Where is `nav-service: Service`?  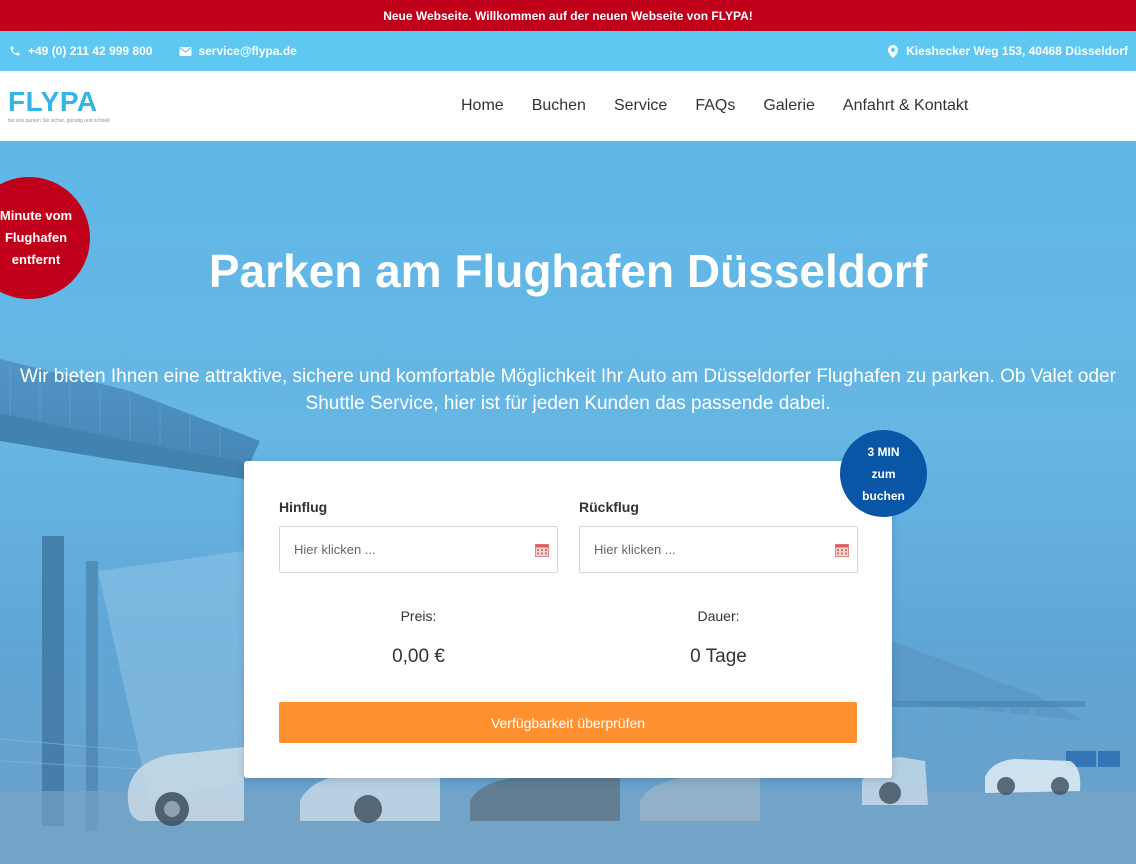 nav-service: Service is located at coordinates (640, 106).